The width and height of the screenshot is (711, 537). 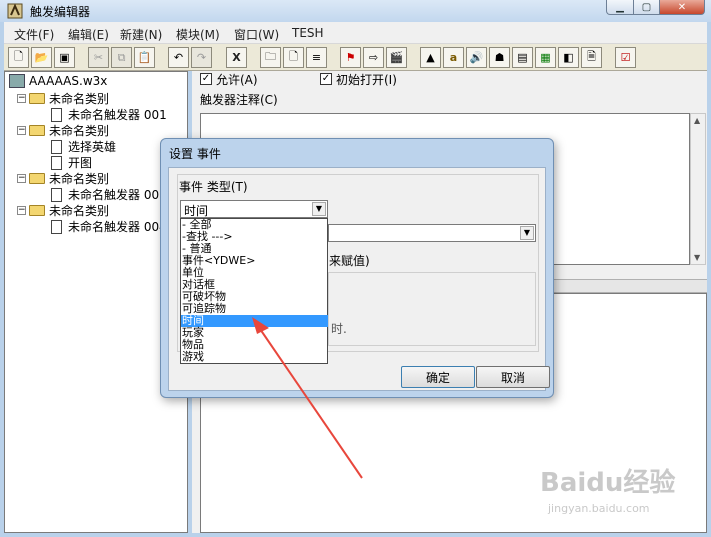 I want to click on tree-trigger: 选择英雄, so click(x=83, y=146).